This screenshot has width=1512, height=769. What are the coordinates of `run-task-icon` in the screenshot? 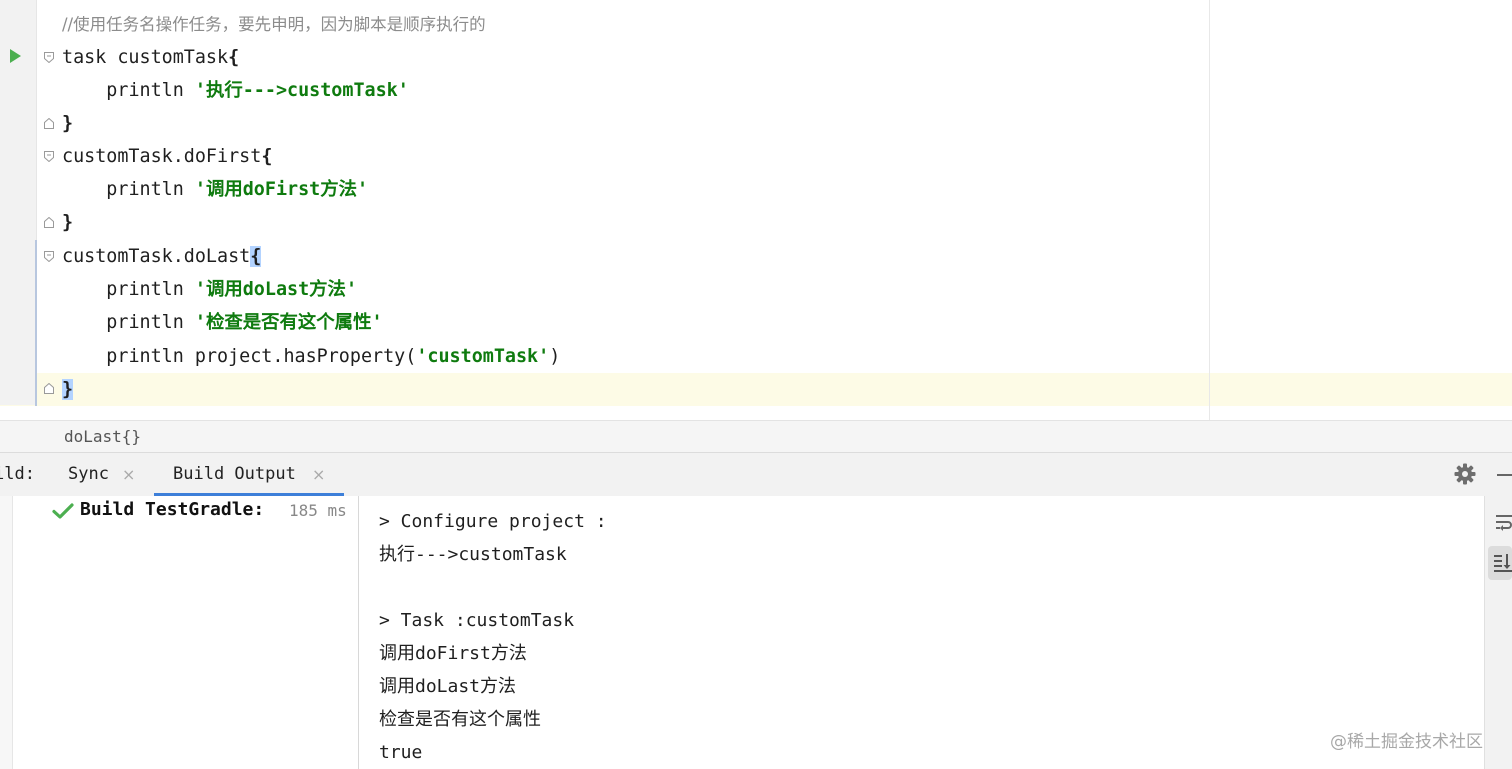 It's located at (15, 56).